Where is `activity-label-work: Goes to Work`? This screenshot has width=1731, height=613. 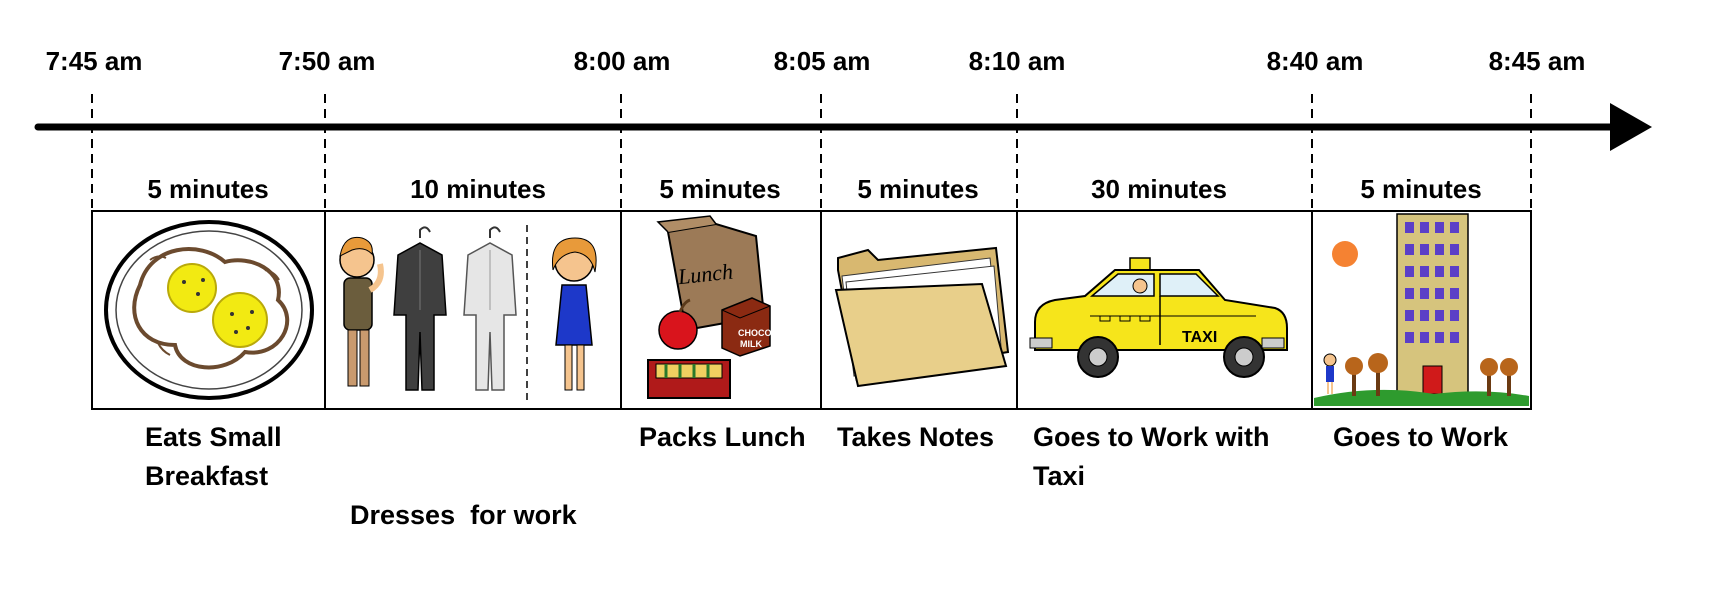 activity-label-work: Goes to Work is located at coordinates (1420, 437).